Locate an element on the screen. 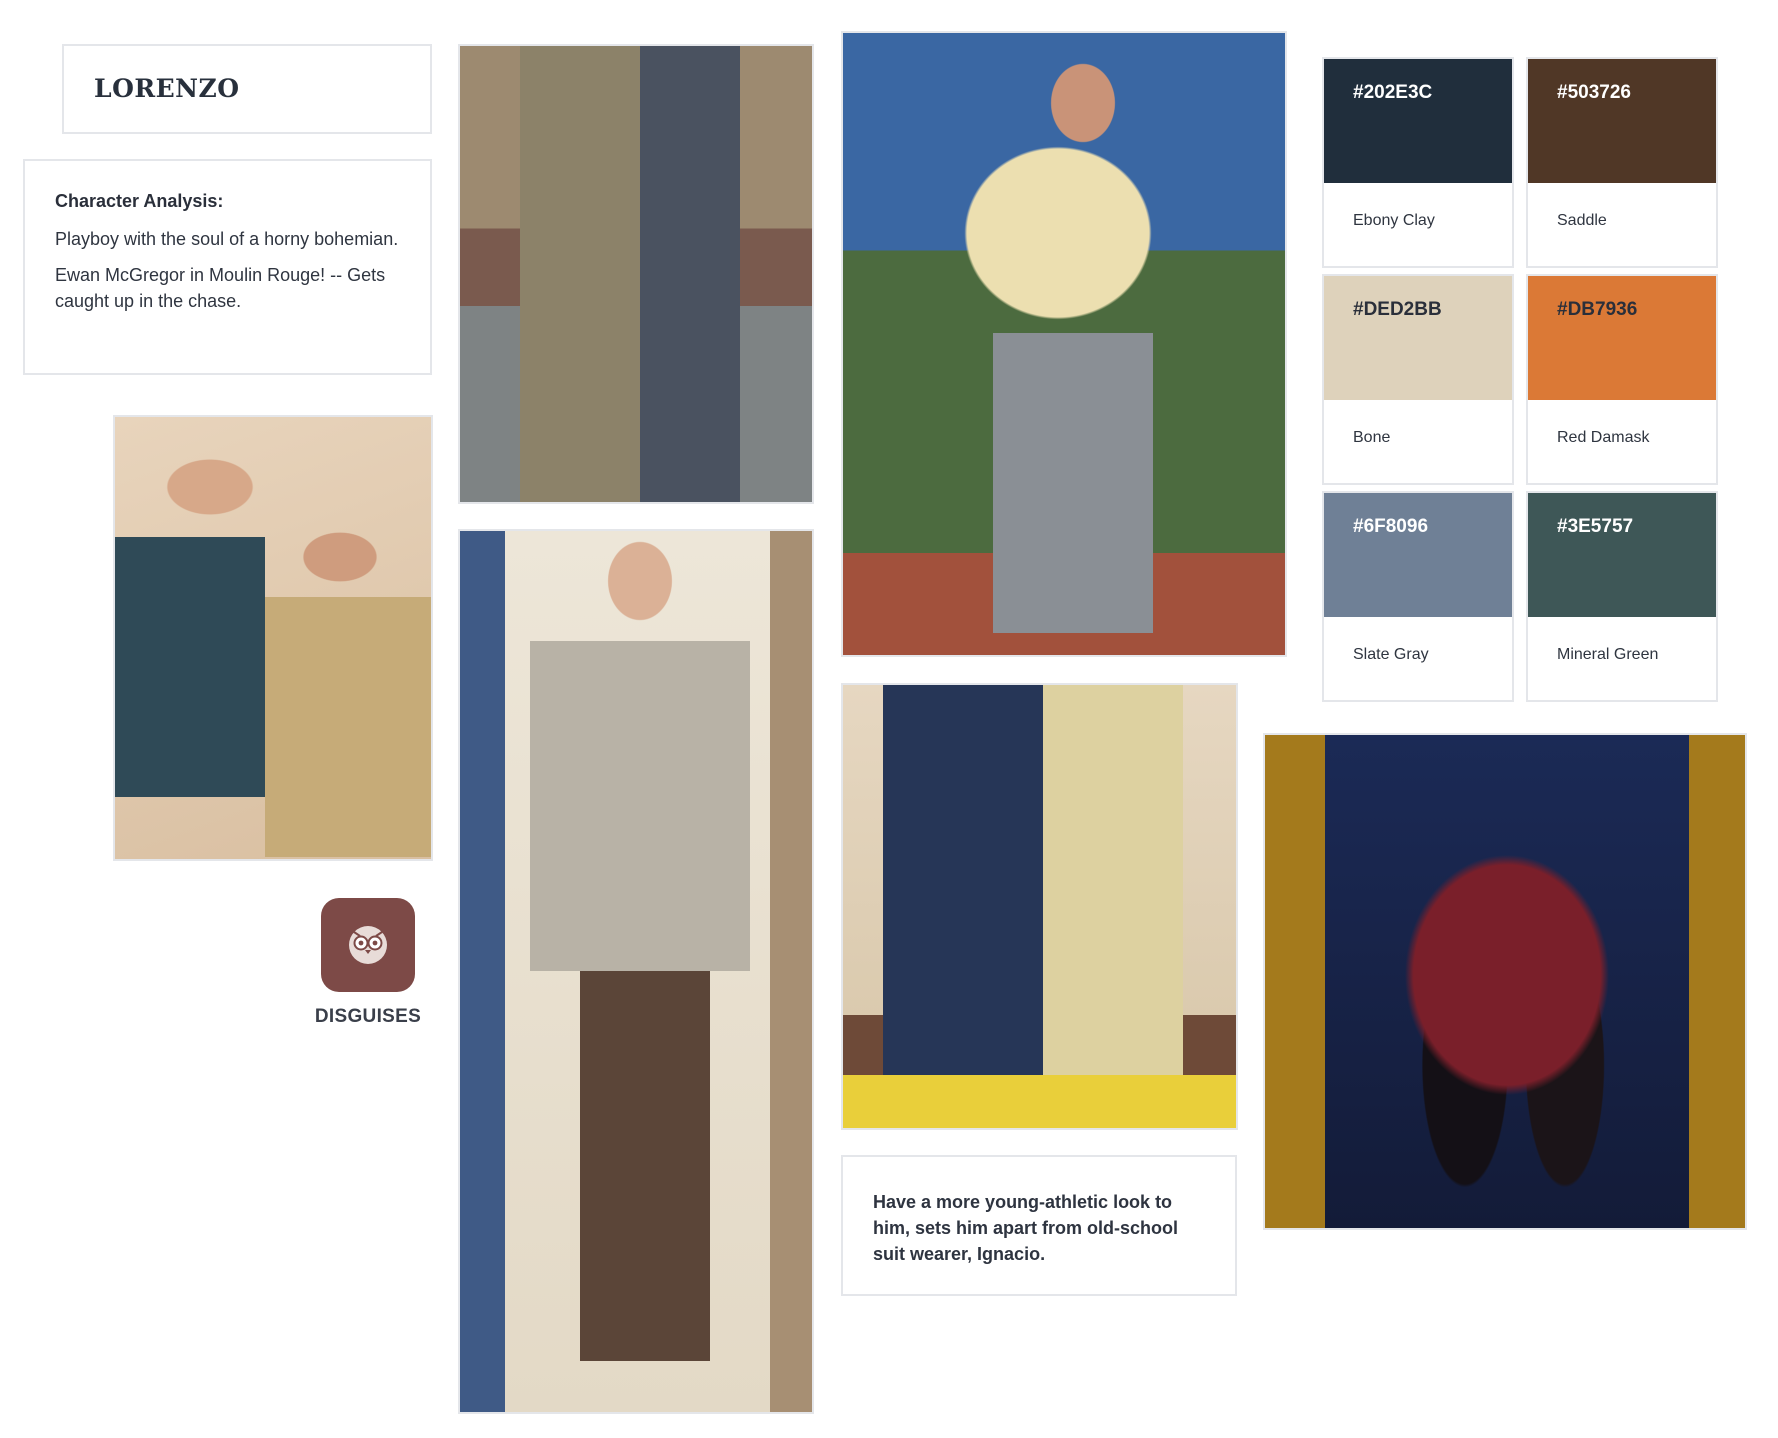 The image size is (1778, 1438). color-chip: #DB7936 is located at coordinates (1622, 338).